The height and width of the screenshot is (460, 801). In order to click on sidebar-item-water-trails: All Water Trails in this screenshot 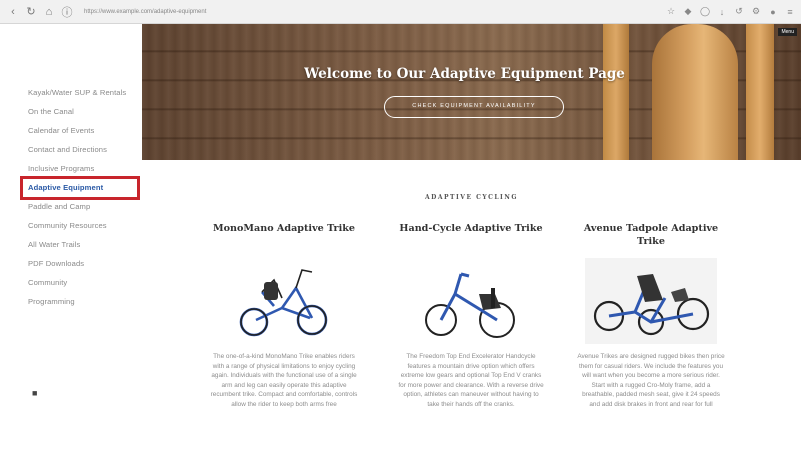, I will do `click(54, 244)`.